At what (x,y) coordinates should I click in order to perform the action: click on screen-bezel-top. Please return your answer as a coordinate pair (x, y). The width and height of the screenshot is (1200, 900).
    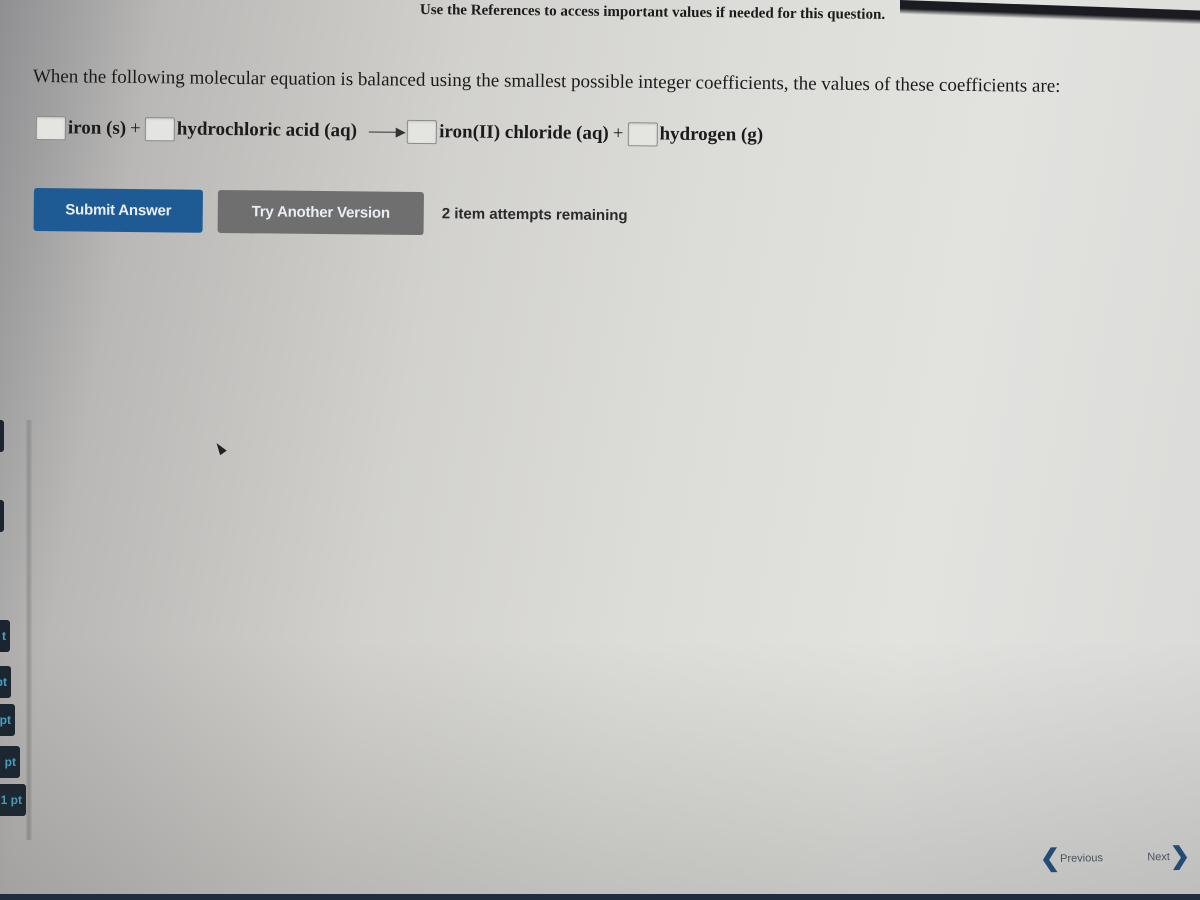
    Looking at the image, I should click on (1050, 12).